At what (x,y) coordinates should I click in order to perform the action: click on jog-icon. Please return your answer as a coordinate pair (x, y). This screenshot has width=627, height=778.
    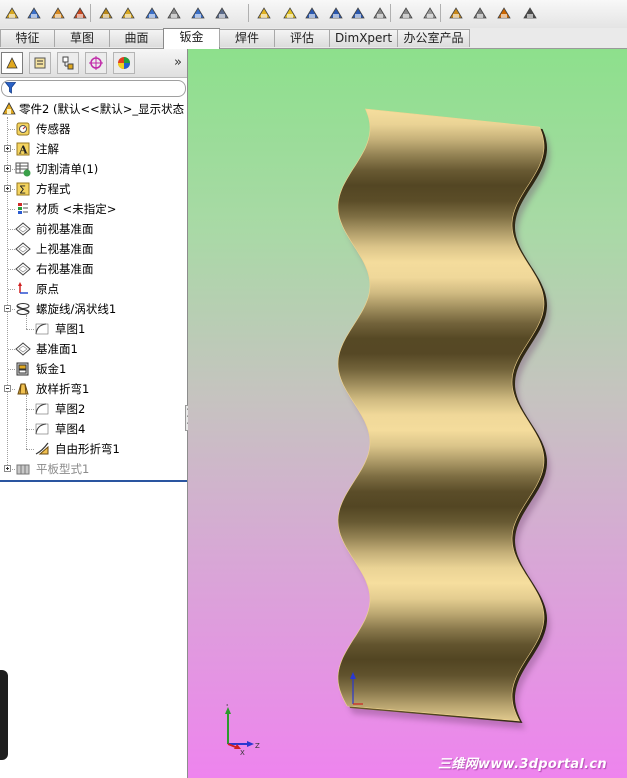
    Looking at the image, I should click on (152, 13).